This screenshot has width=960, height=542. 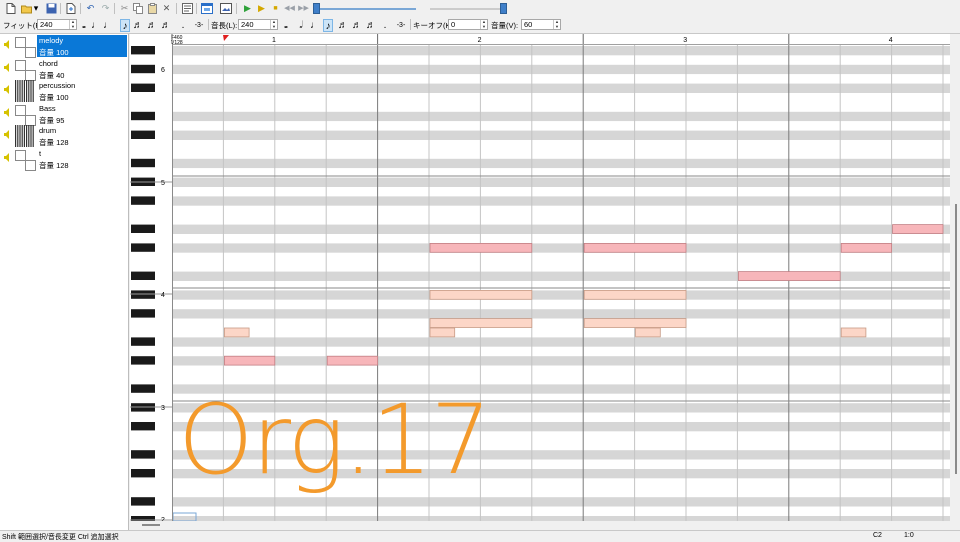 I want to click on dropdown-arrow-icon: ▾, so click(x=36, y=8).